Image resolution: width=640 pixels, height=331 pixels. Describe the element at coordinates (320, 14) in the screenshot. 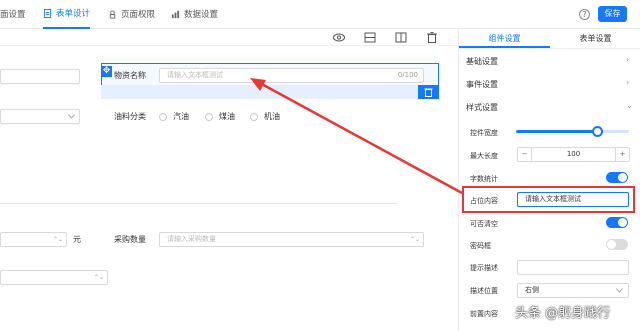

I see `top-nav: 面设置 表单设计 页面权限 数据设置 ? 保存` at that location.